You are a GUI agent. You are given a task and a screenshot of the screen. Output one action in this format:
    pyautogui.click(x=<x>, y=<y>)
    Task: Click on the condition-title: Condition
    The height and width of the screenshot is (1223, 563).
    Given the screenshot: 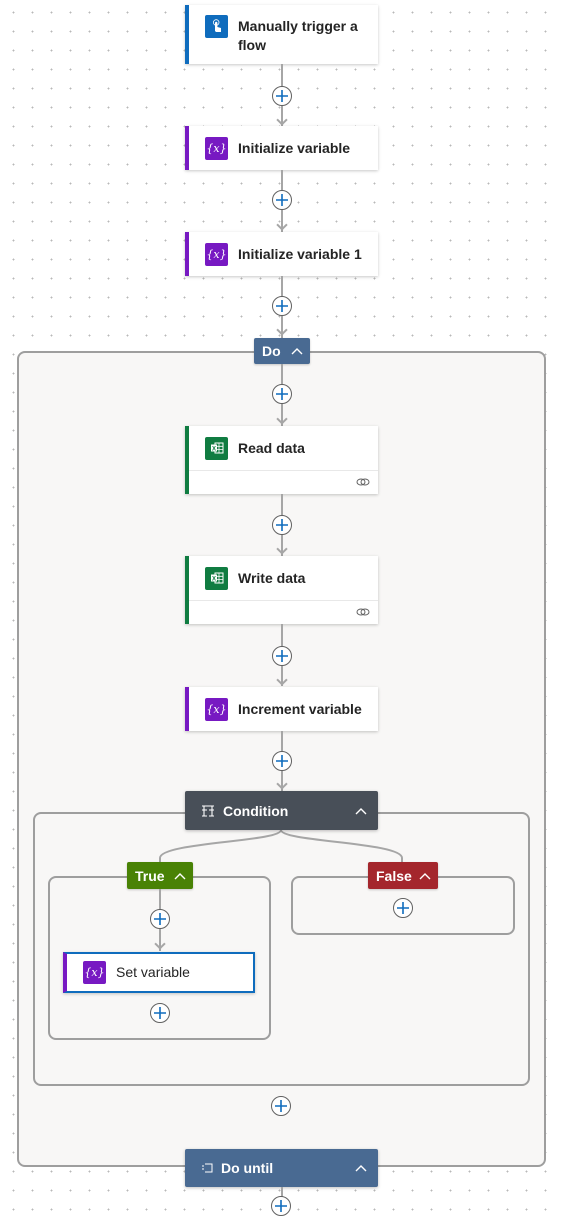 What is the action you would take?
    pyautogui.click(x=256, y=810)
    